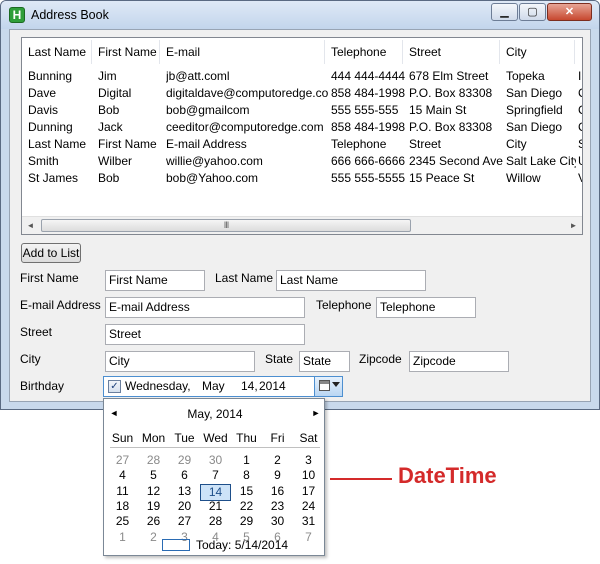 This screenshot has width=600, height=564. I want to click on today-link: Today: 5/14/2014, so click(242, 545).